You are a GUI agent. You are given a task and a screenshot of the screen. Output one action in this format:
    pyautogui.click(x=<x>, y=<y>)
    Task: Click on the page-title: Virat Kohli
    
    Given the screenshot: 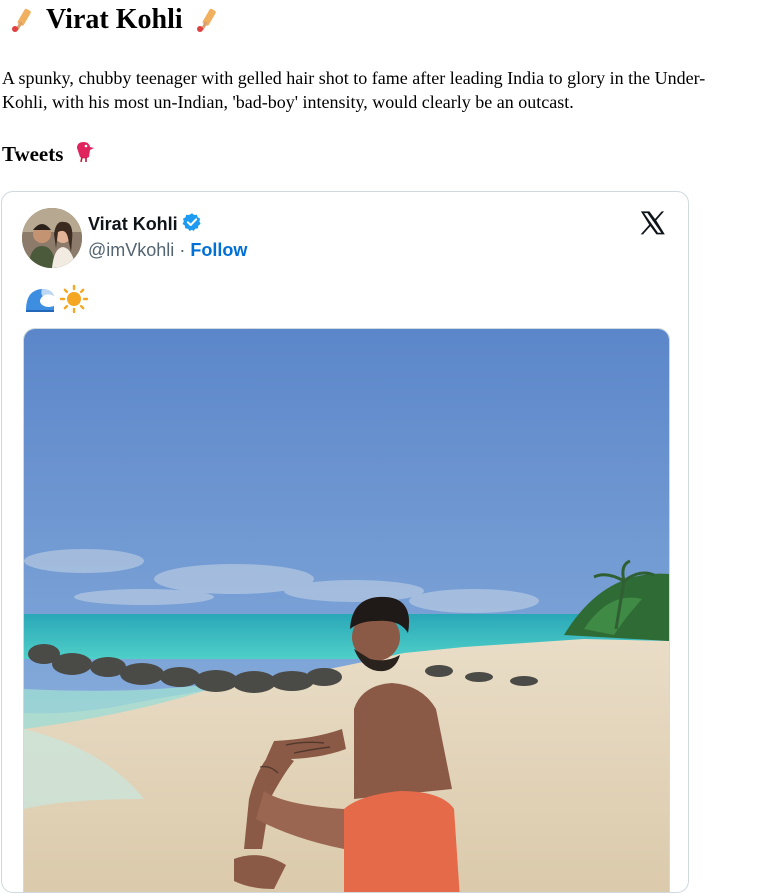 What is the action you would take?
    pyautogui.click(x=114, y=20)
    